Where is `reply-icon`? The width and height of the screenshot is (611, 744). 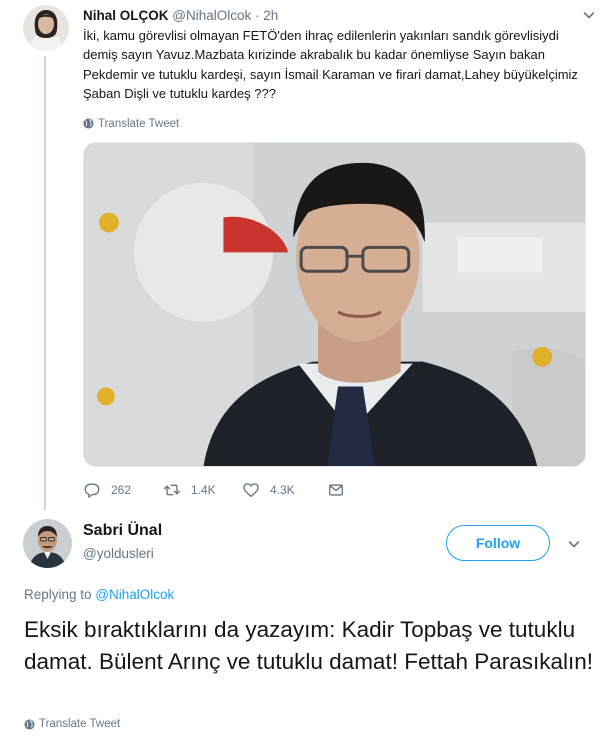
reply-icon is located at coordinates (92, 490).